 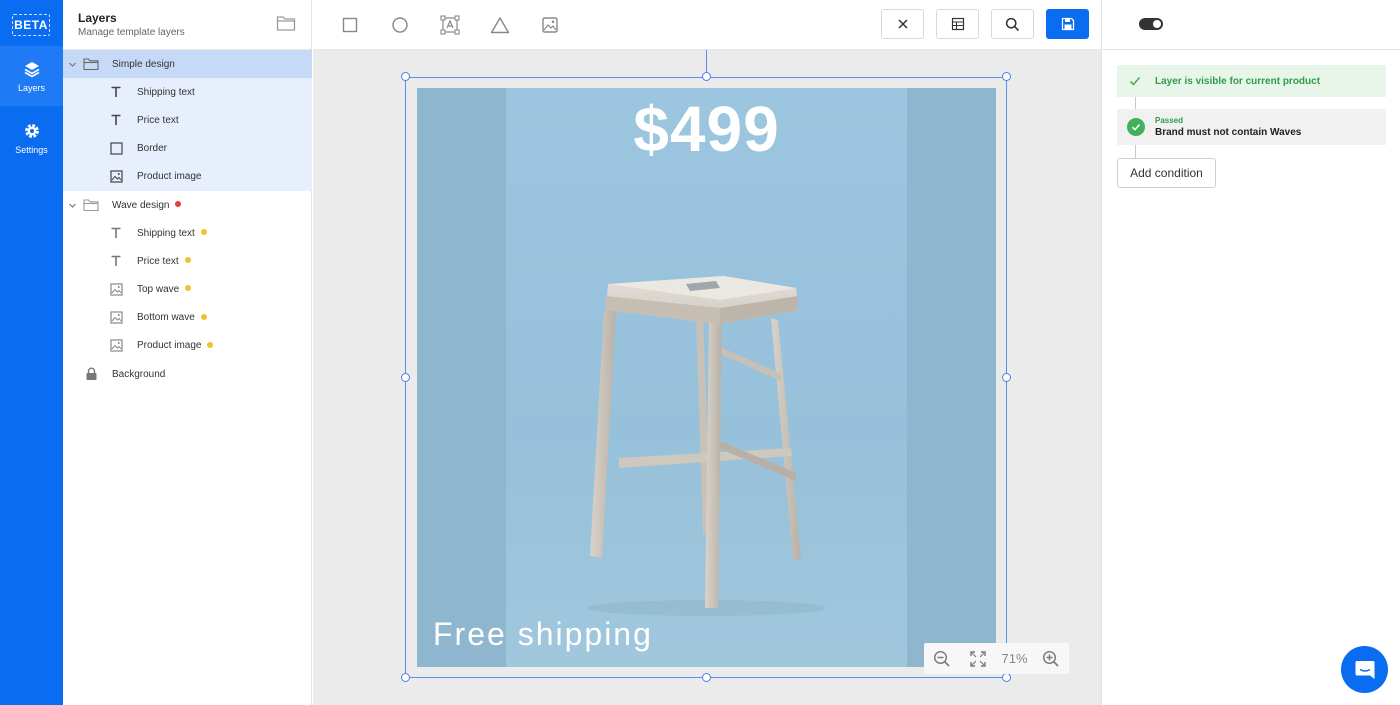 I want to click on resize-handle-bottom-left, so click(x=405, y=677).